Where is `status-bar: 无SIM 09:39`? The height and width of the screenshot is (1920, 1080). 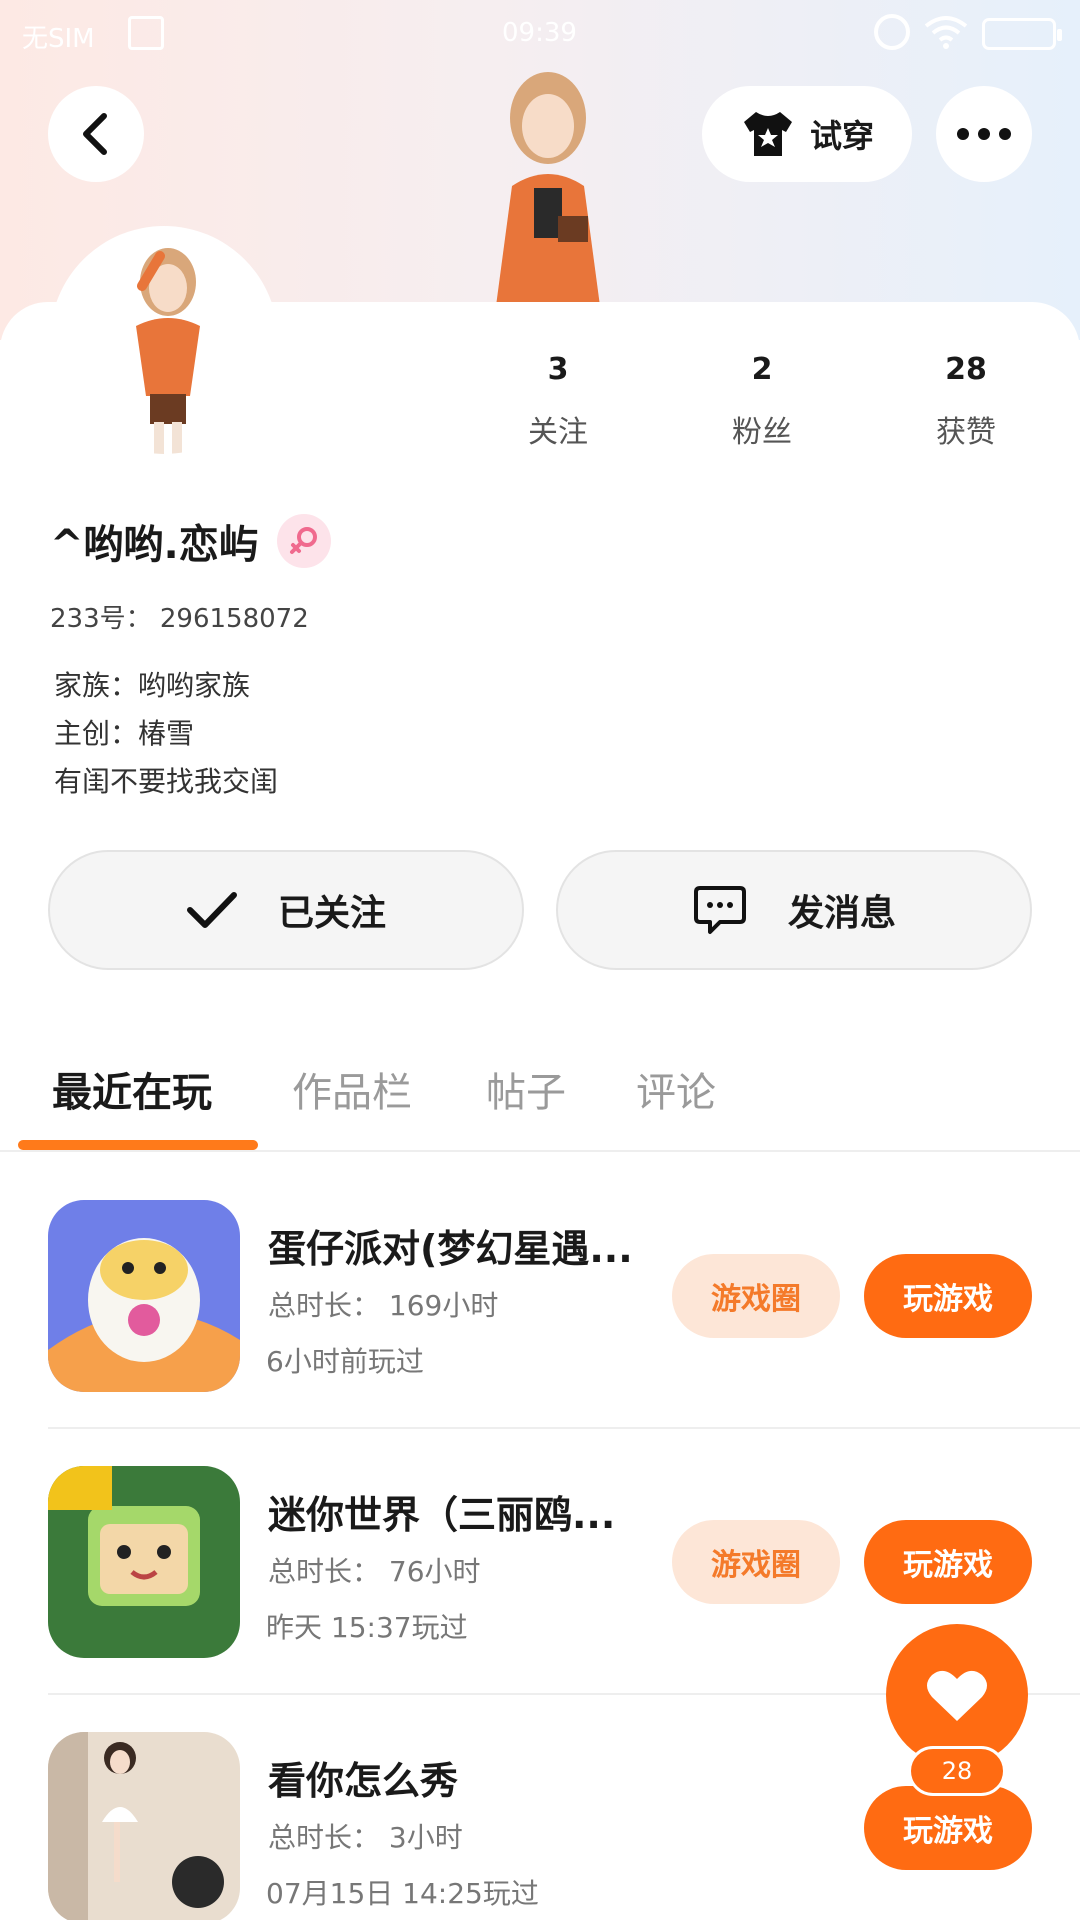
status-bar: 无SIM 09:39 is located at coordinates (540, 35).